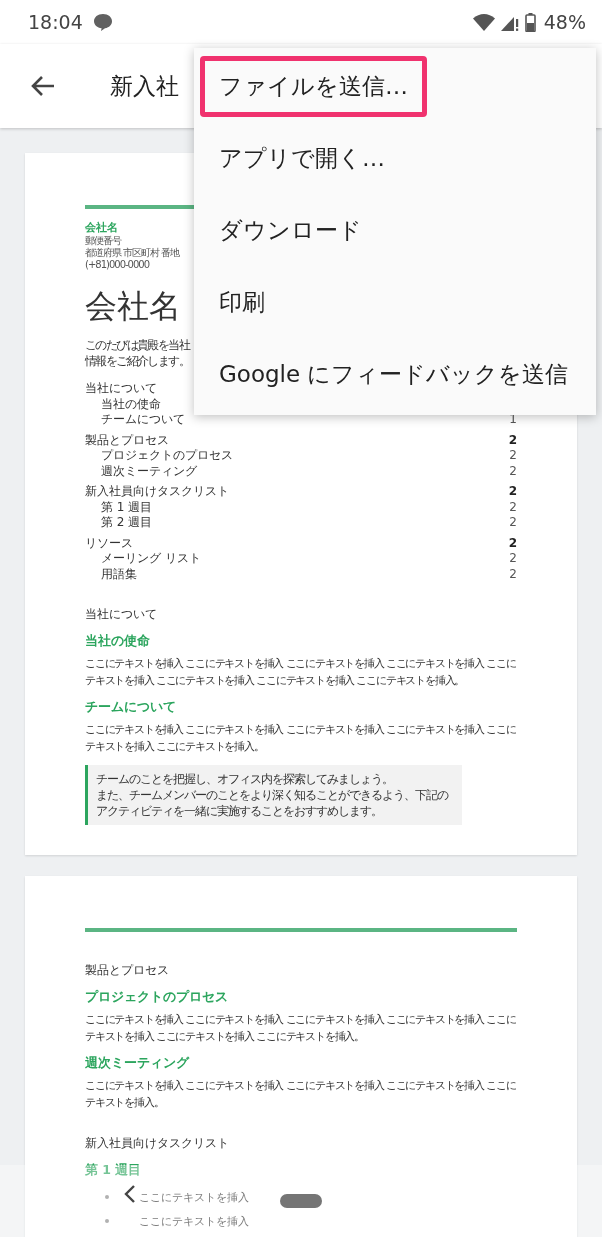 This screenshot has width=602, height=1237. I want to click on menu-item: ダウンロード, so click(395, 230).